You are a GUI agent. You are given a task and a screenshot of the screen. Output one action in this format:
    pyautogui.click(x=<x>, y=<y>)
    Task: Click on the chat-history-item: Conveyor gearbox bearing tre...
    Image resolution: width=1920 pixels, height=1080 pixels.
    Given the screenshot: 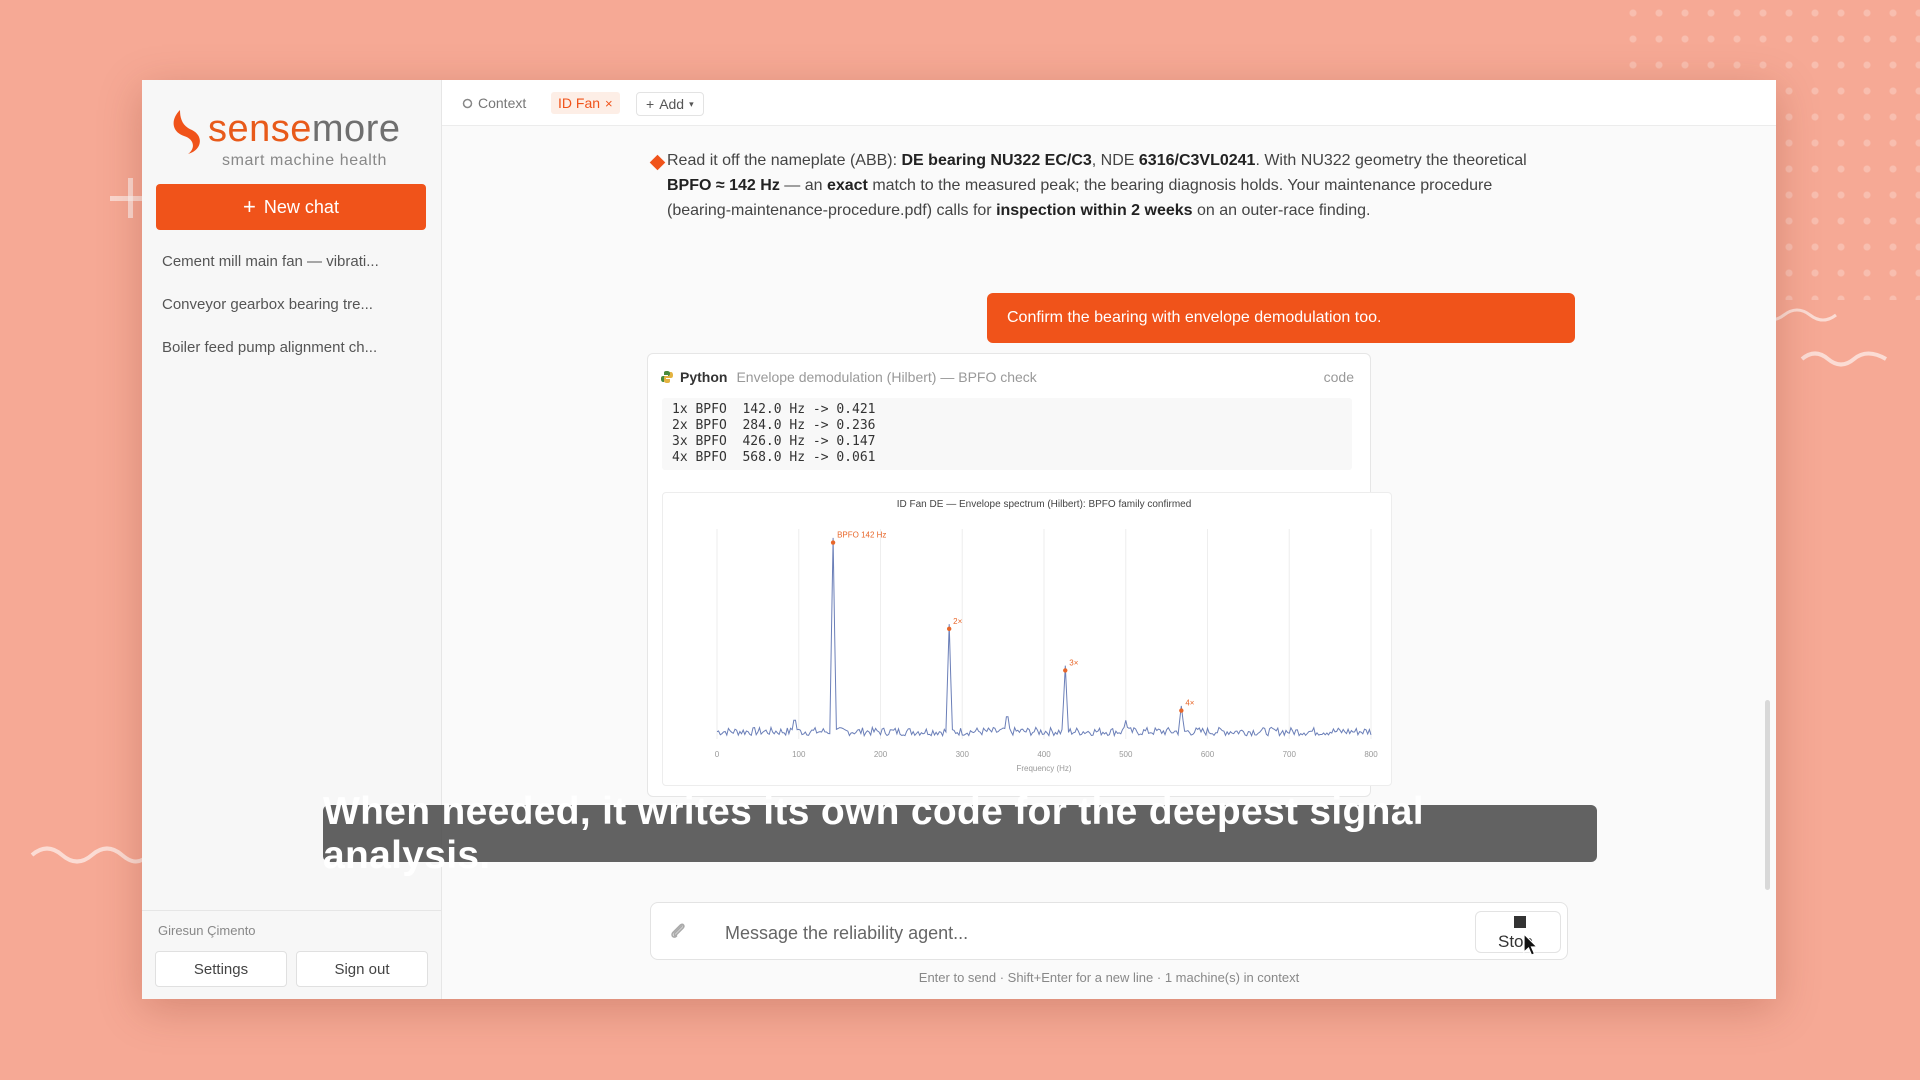 What is the action you would take?
    pyautogui.click(x=292, y=314)
    